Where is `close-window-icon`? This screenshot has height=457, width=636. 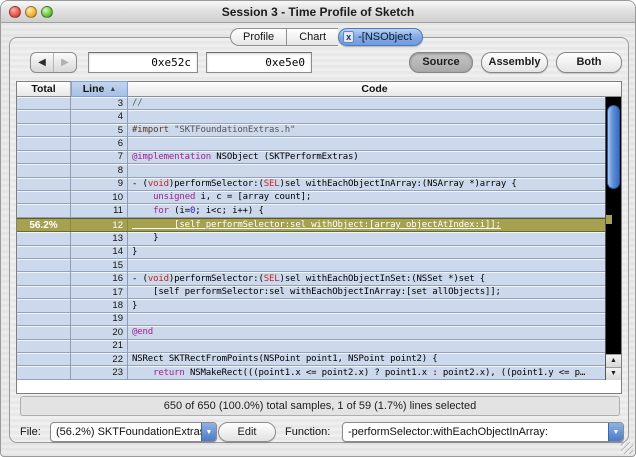 close-window-icon is located at coordinates (15, 12).